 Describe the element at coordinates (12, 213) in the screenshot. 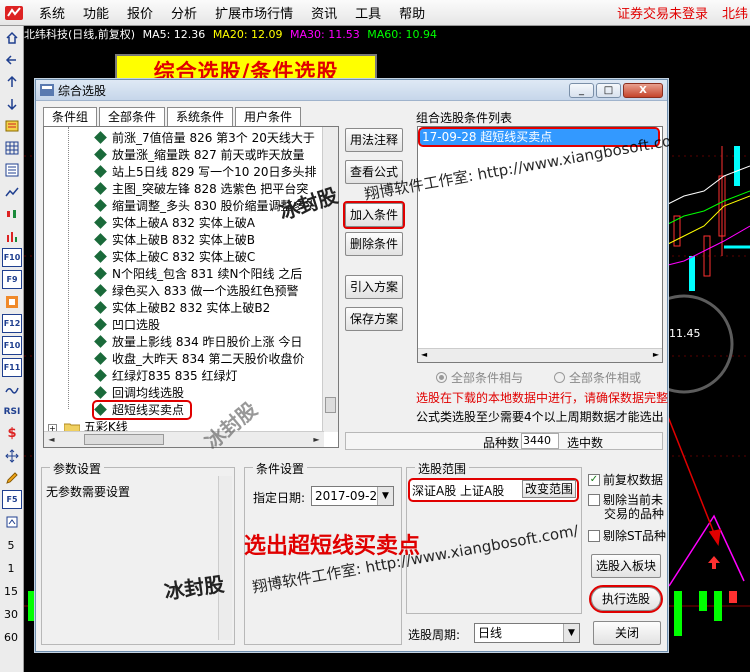

I see `candle-chart-icon` at that location.